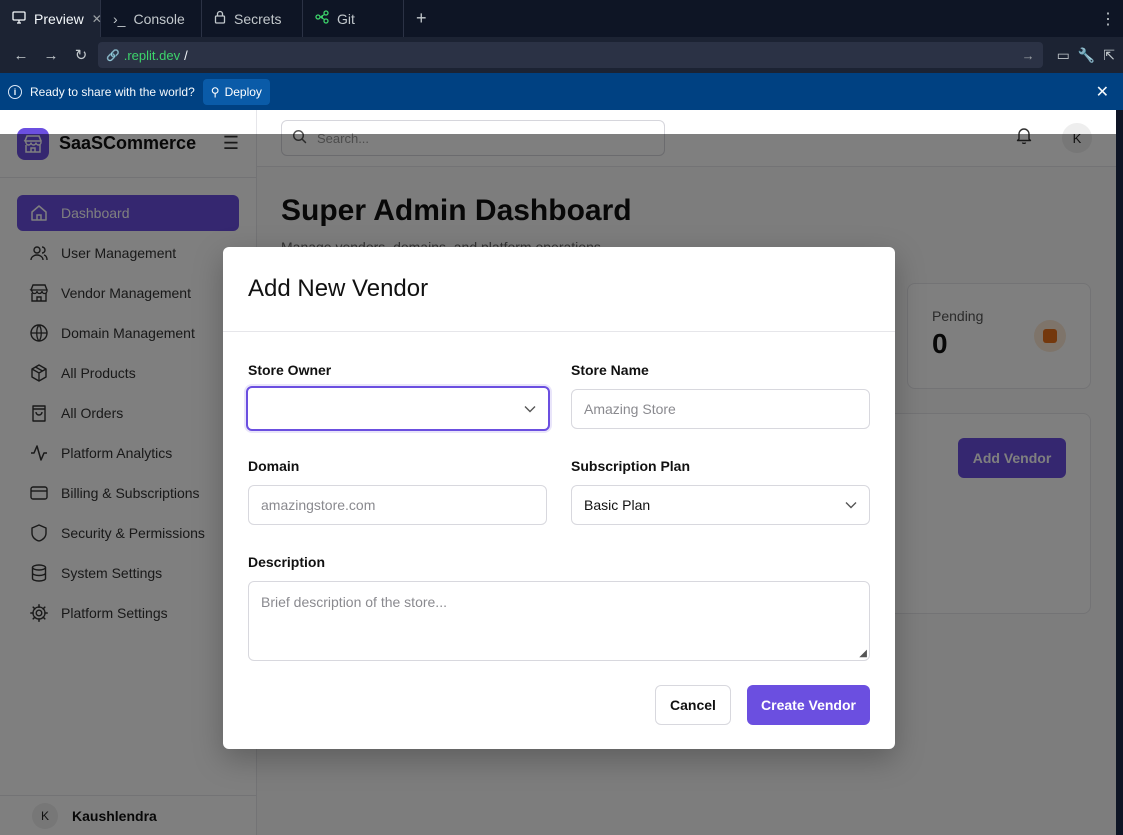 The image size is (1123, 835). I want to click on back-arrow-icon: ←, so click(21, 55).